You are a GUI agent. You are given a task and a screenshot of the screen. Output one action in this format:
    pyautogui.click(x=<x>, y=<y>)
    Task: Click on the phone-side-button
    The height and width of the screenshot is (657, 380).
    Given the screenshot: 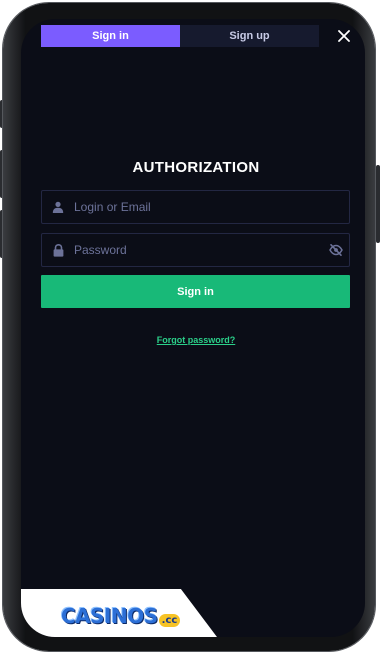 What is the action you would take?
    pyautogui.click(x=378, y=204)
    